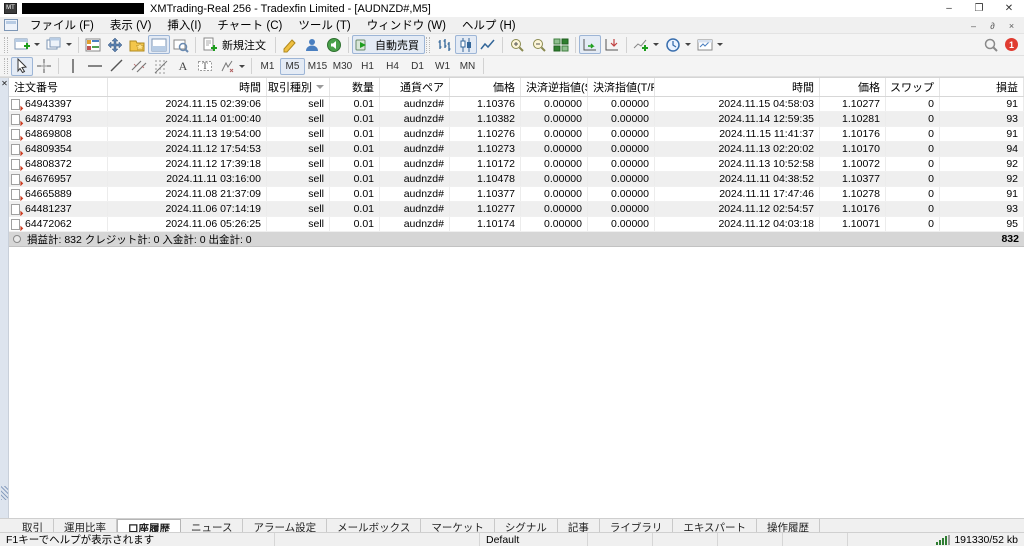 The height and width of the screenshot is (546, 1024). Describe the element at coordinates (1009, 8) in the screenshot. I see `close-button: ✕` at that location.